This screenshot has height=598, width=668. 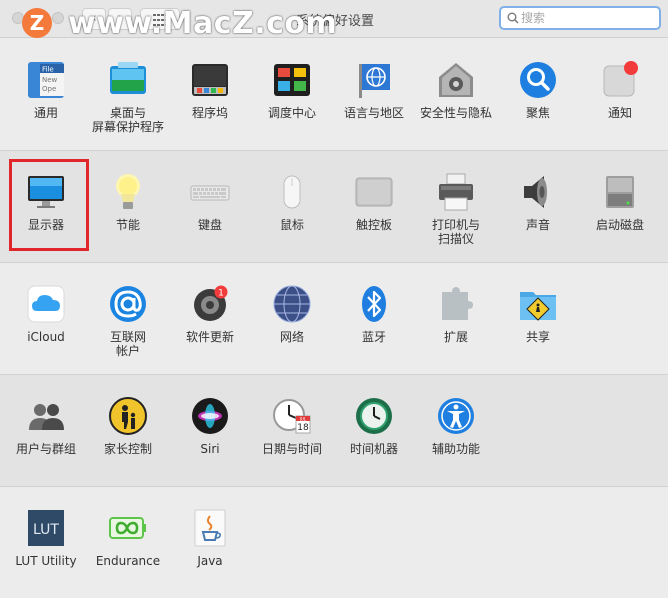 I want to click on pref-time-machine: 时间机器, so click(x=374, y=426).